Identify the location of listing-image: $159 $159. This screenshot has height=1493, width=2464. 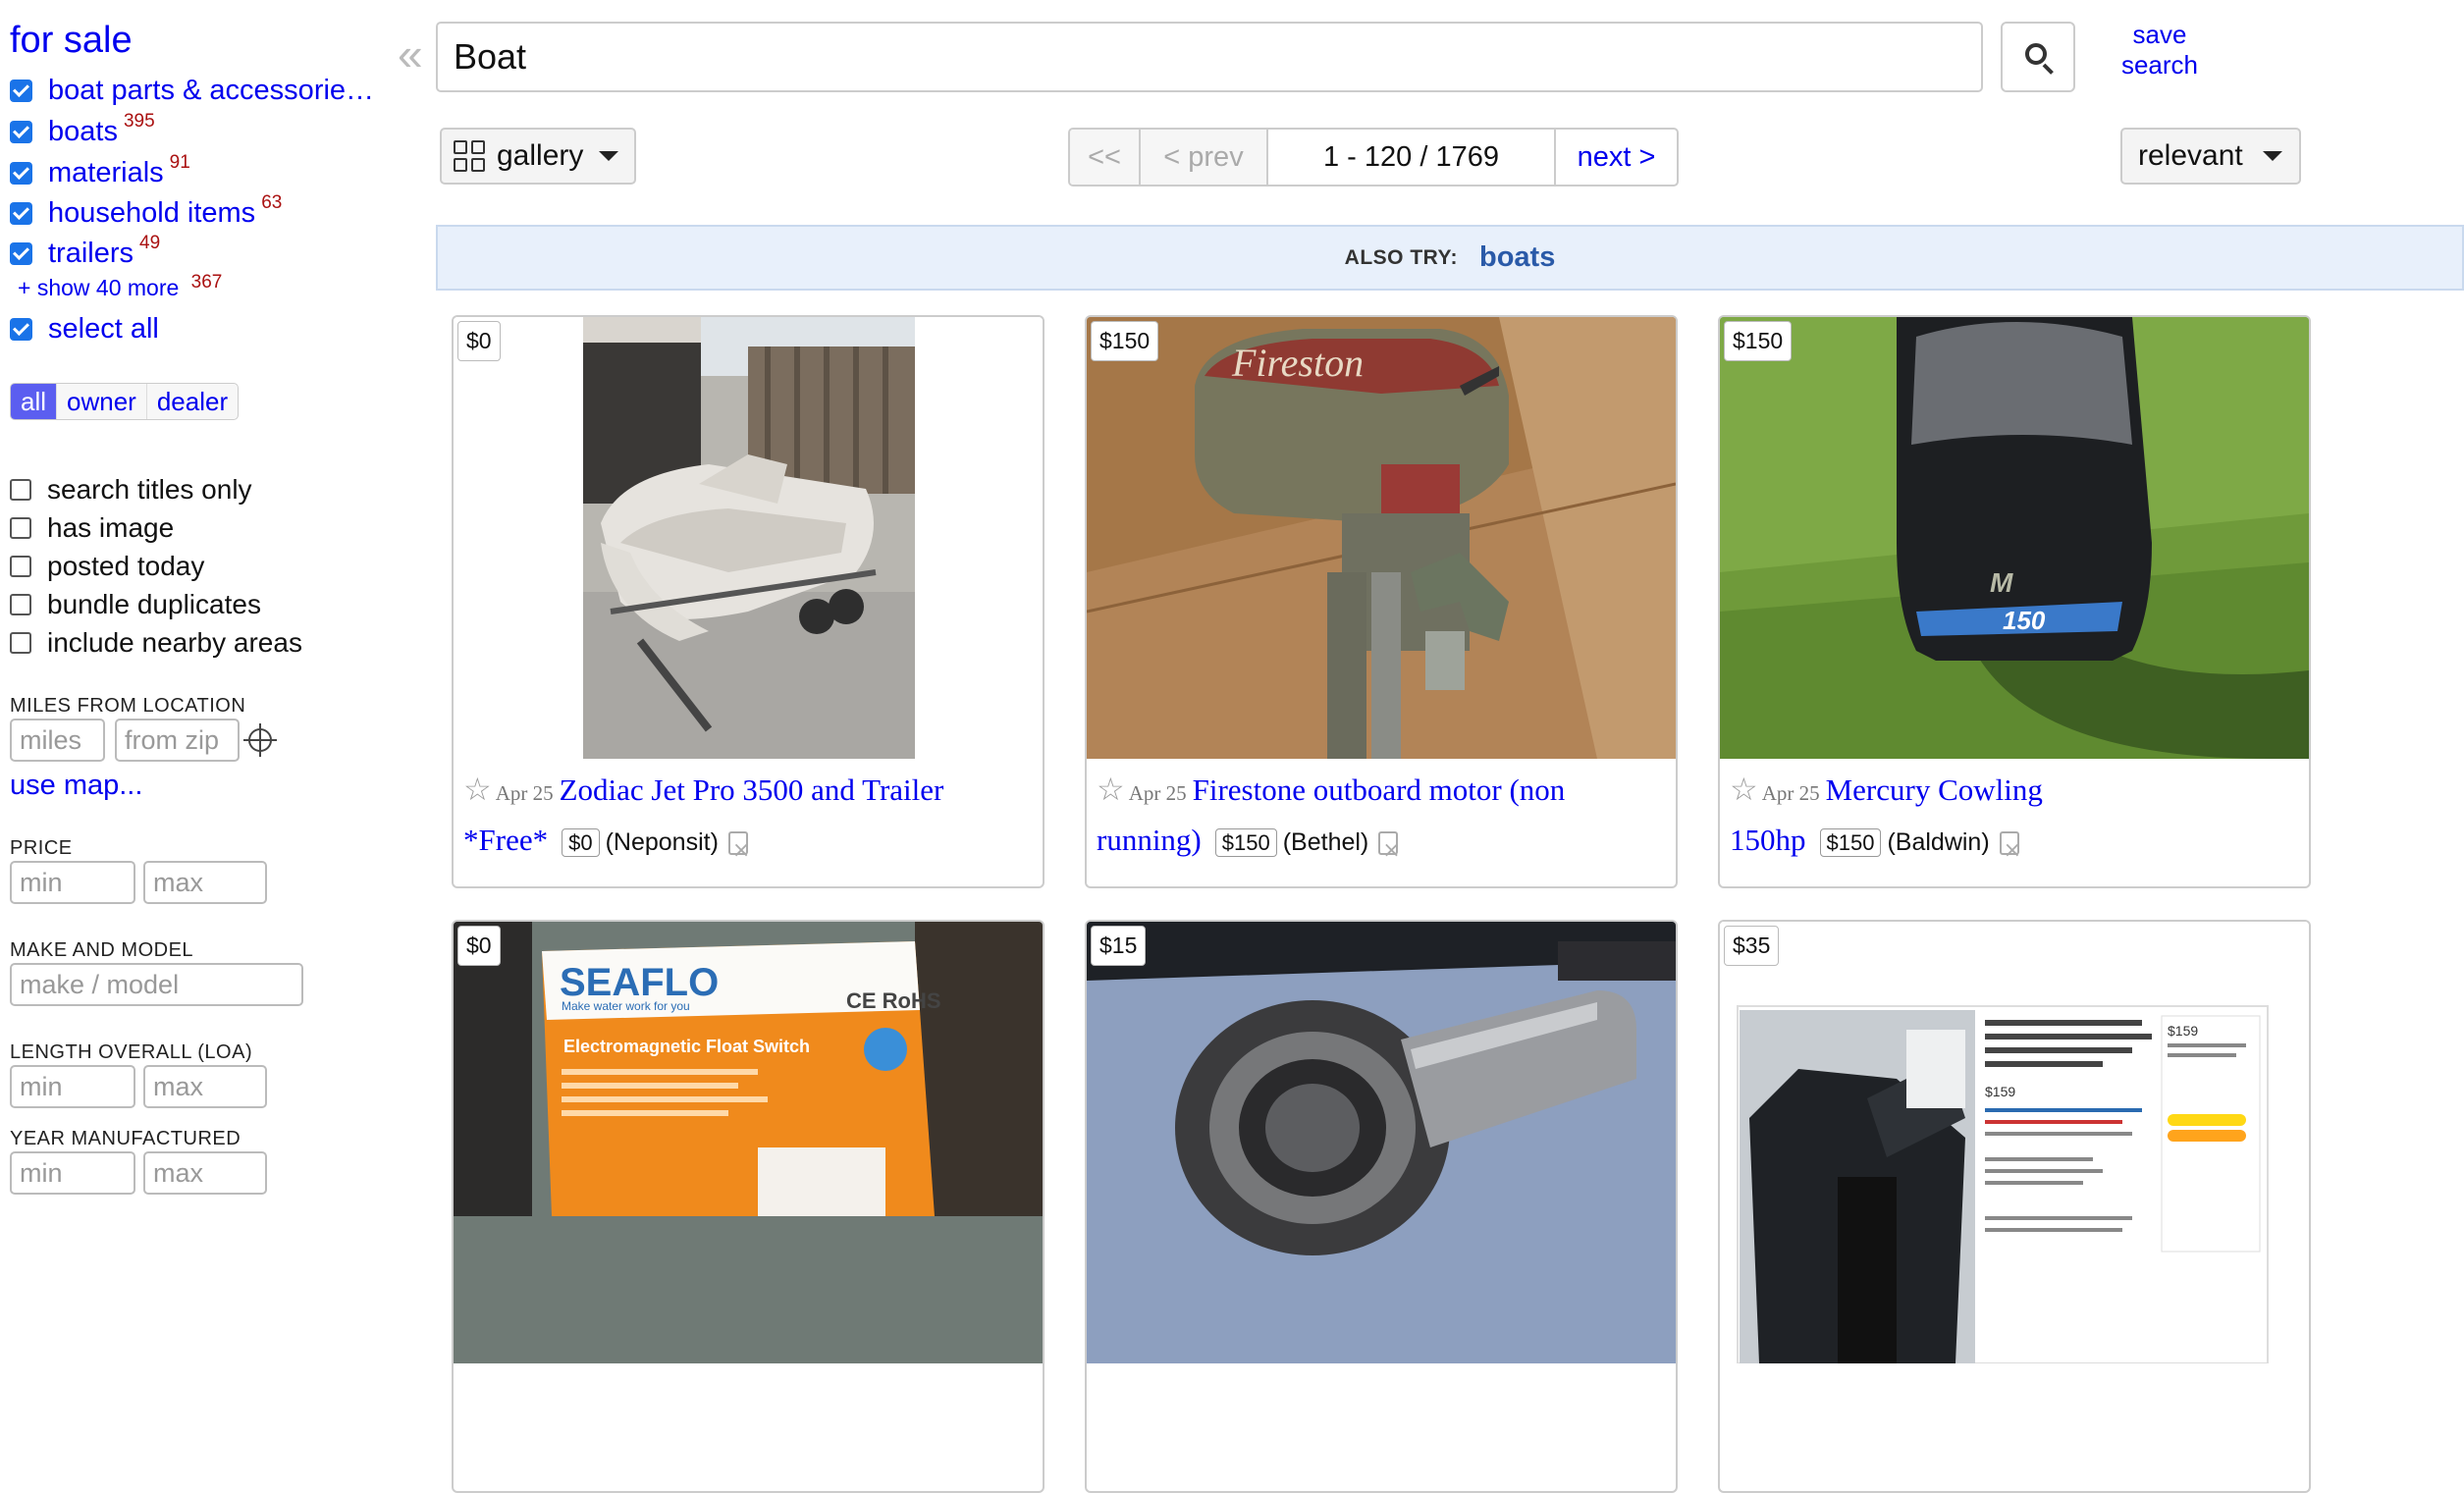
(2014, 1142).